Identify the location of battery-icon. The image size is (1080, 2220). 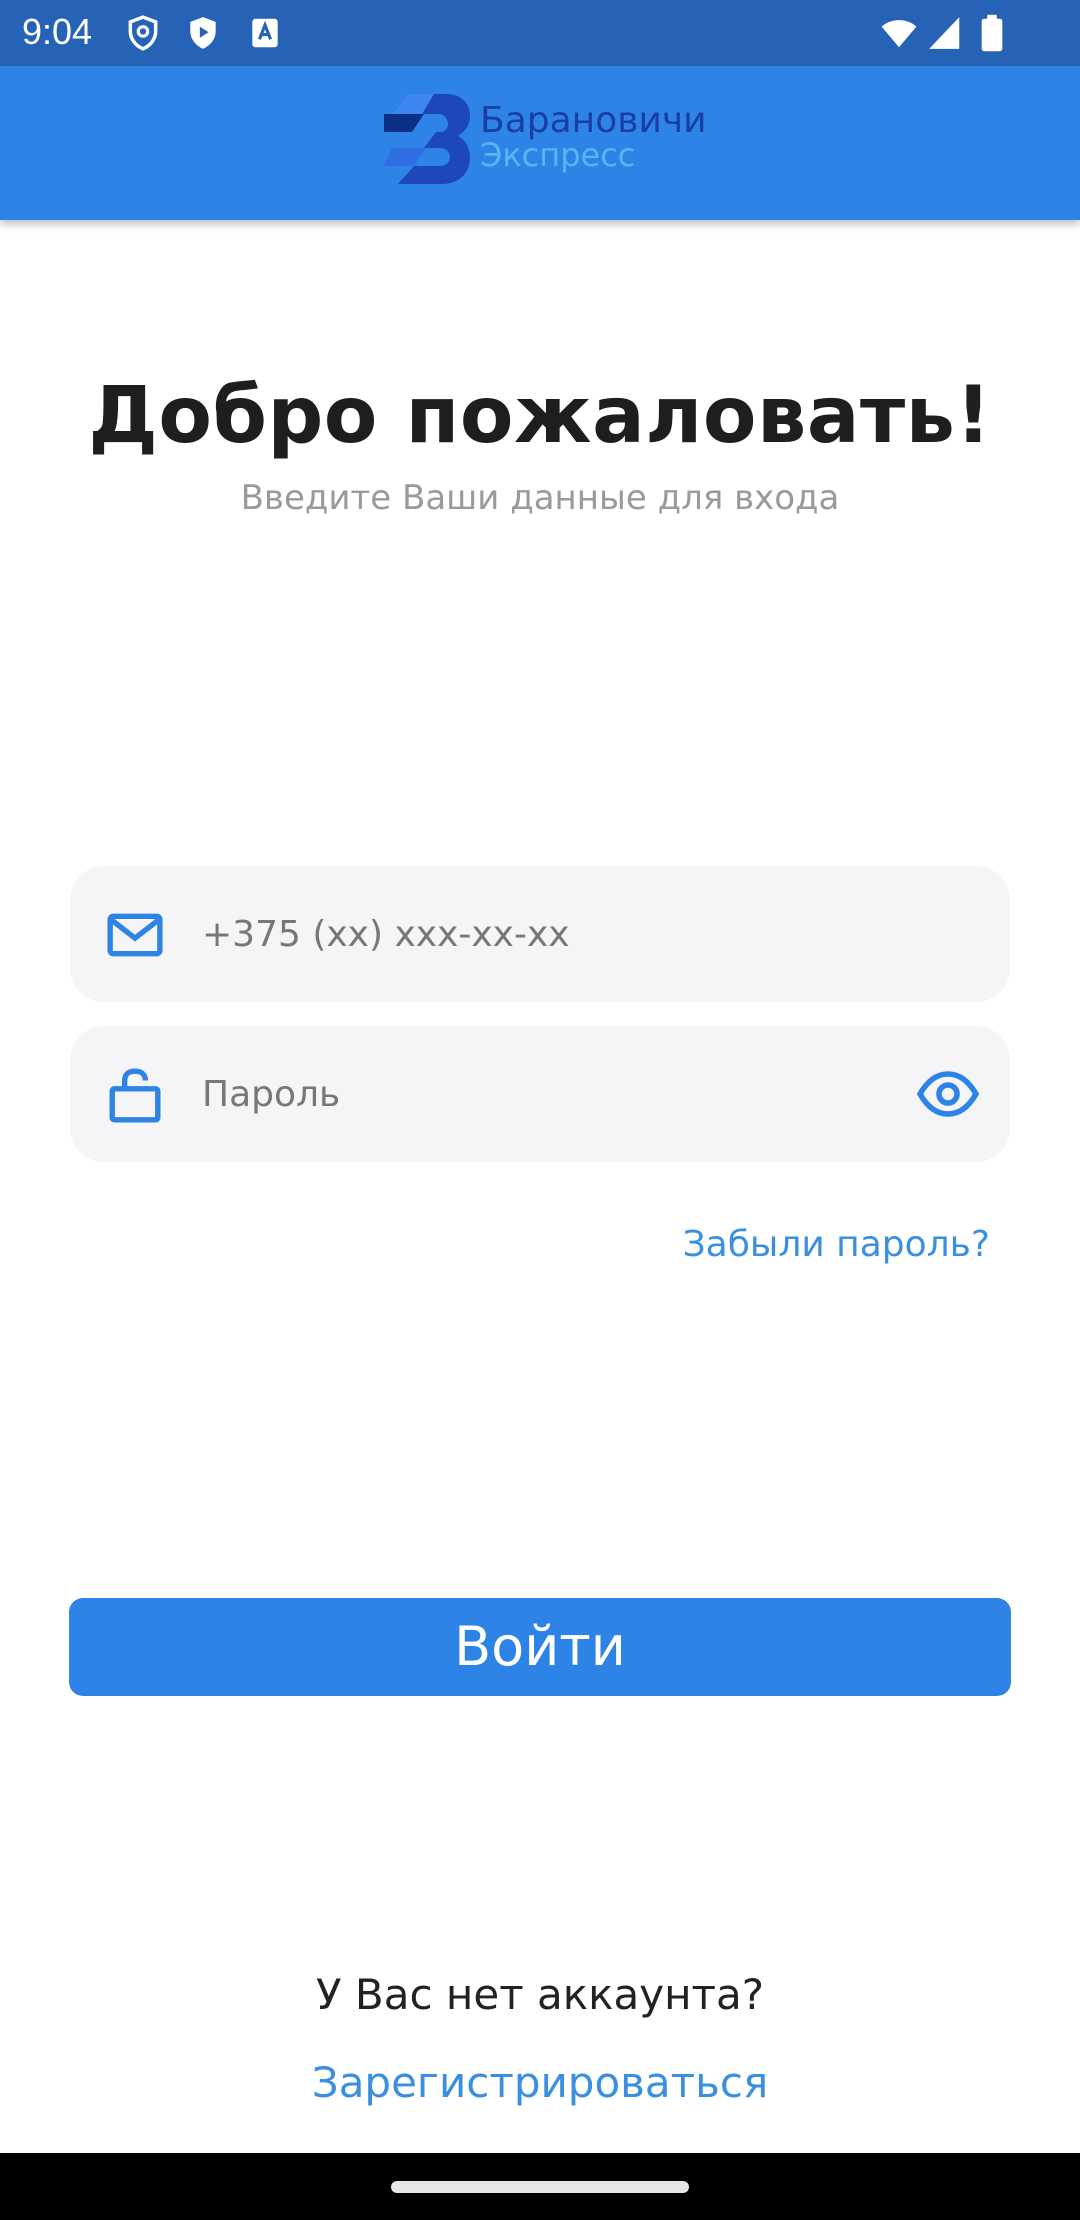
(992, 33).